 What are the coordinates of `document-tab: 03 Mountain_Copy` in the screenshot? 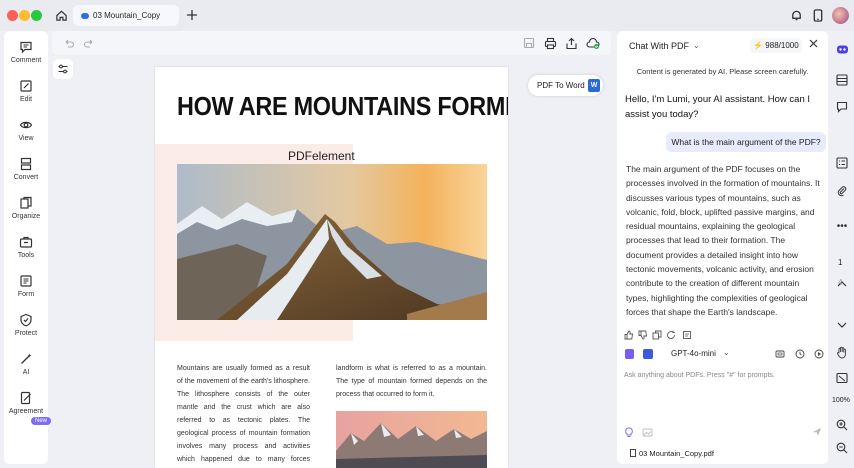 It's located at (126, 15).